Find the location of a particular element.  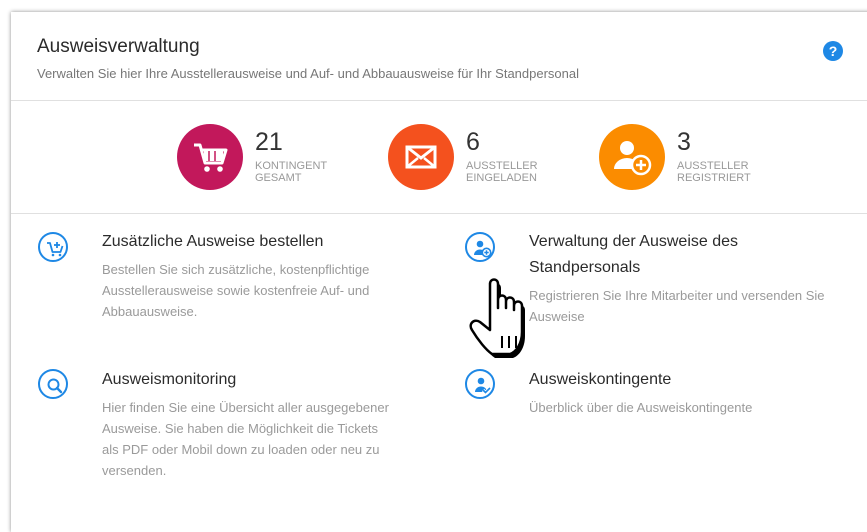

item-description-line: versenden. is located at coordinates (134, 470).